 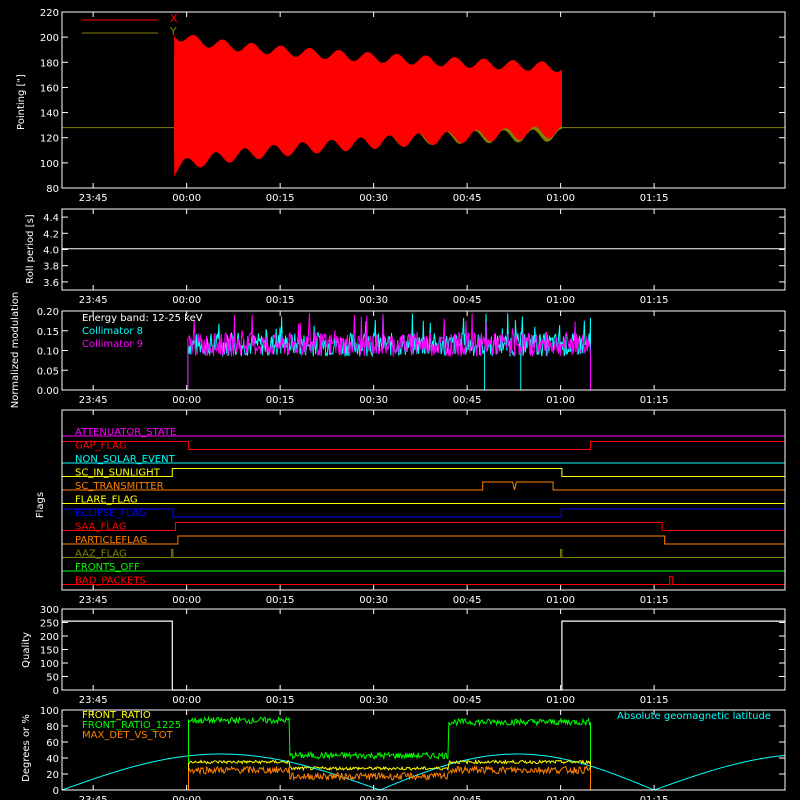 What do you see at coordinates (280, 600) in the screenshot?
I see `flags-xtick-label: 00:15` at bounding box center [280, 600].